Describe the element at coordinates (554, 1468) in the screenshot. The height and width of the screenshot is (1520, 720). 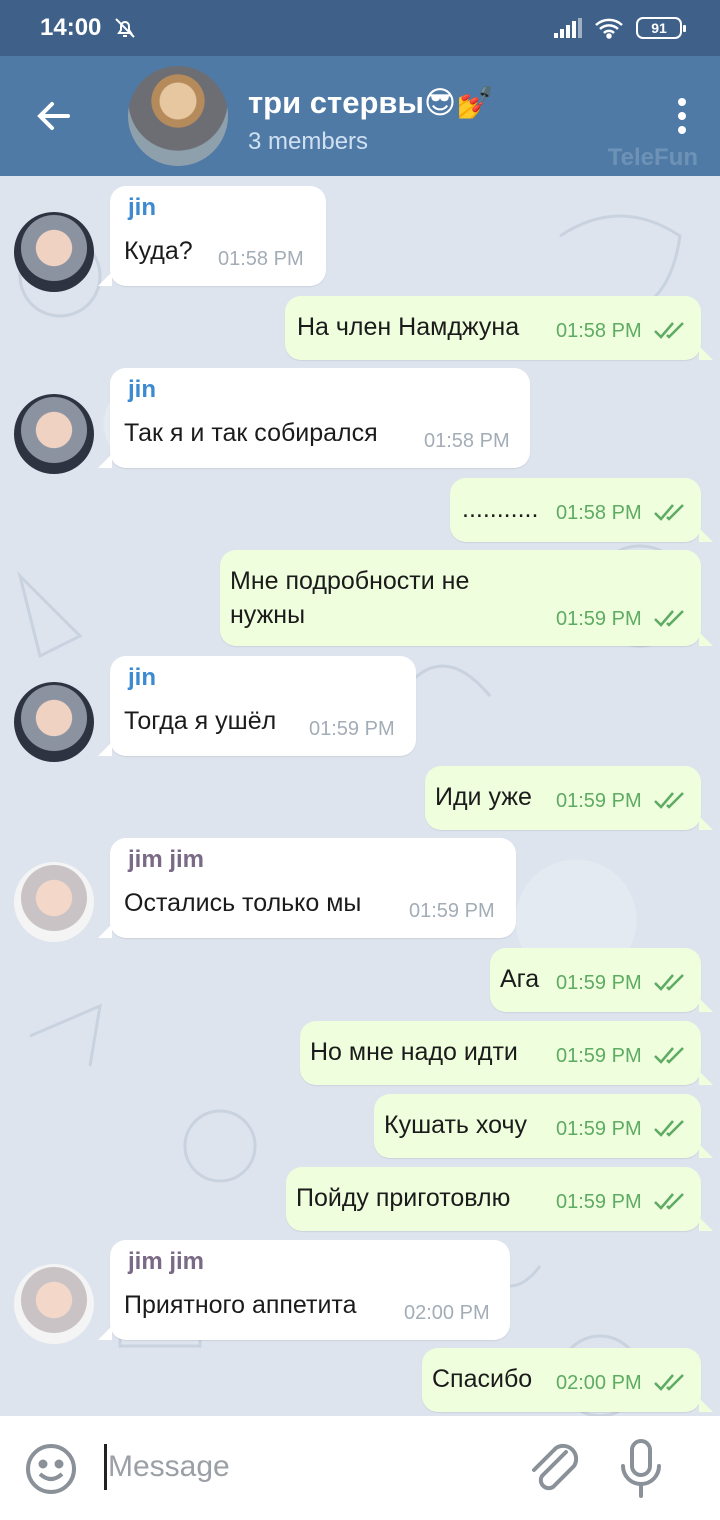
I see `attach-icon` at that location.